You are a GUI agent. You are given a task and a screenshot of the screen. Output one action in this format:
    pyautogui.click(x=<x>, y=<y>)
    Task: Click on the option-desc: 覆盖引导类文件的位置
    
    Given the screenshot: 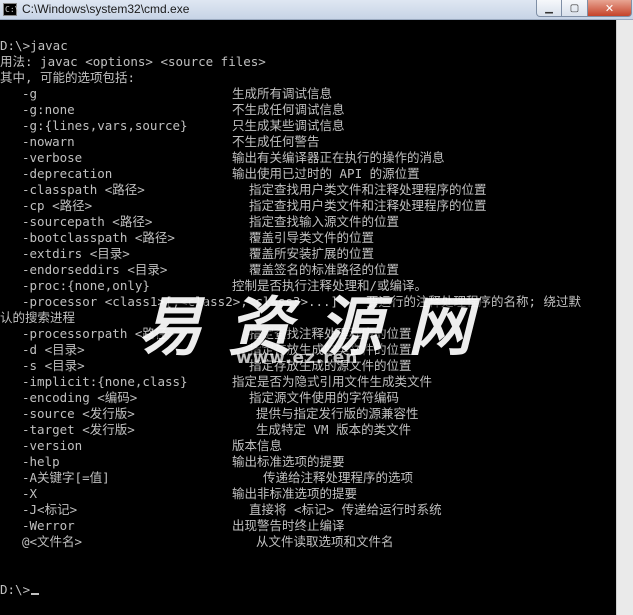 What is the action you would take?
    pyautogui.click(x=312, y=237)
    